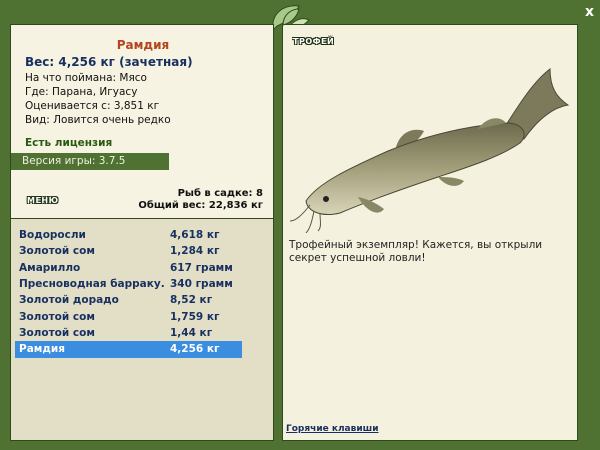  Describe the element at coordinates (191, 300) in the screenshot. I see `catch-weight: 8,52 кг` at that location.